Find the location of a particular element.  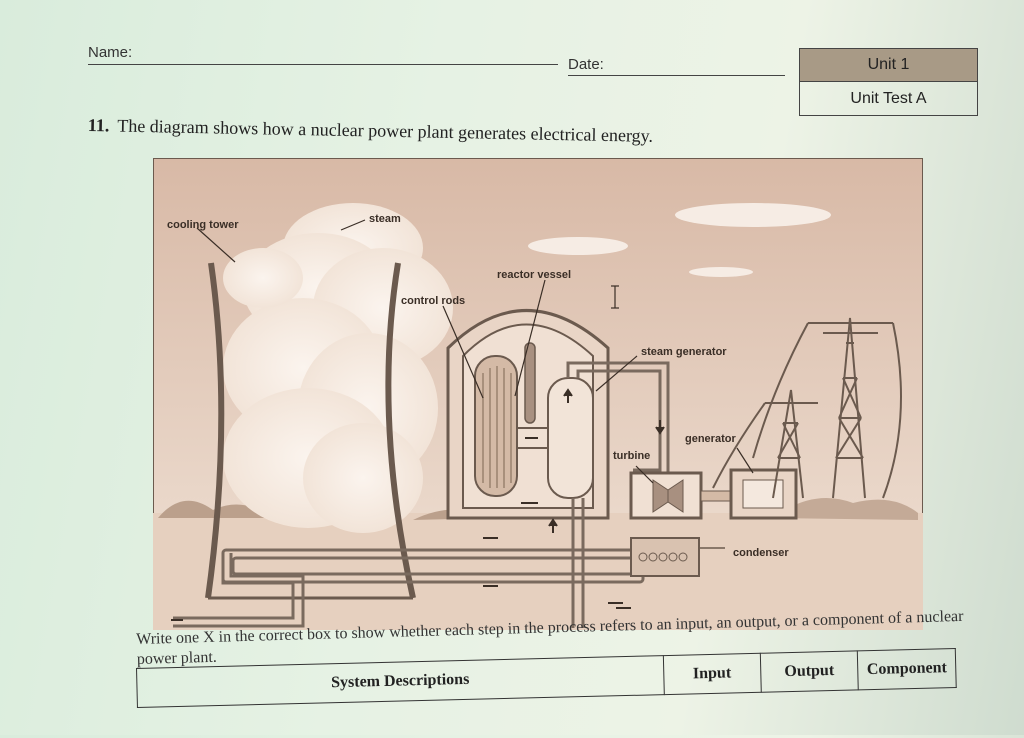

label-steam-generator: steam generator is located at coordinates (684, 352).